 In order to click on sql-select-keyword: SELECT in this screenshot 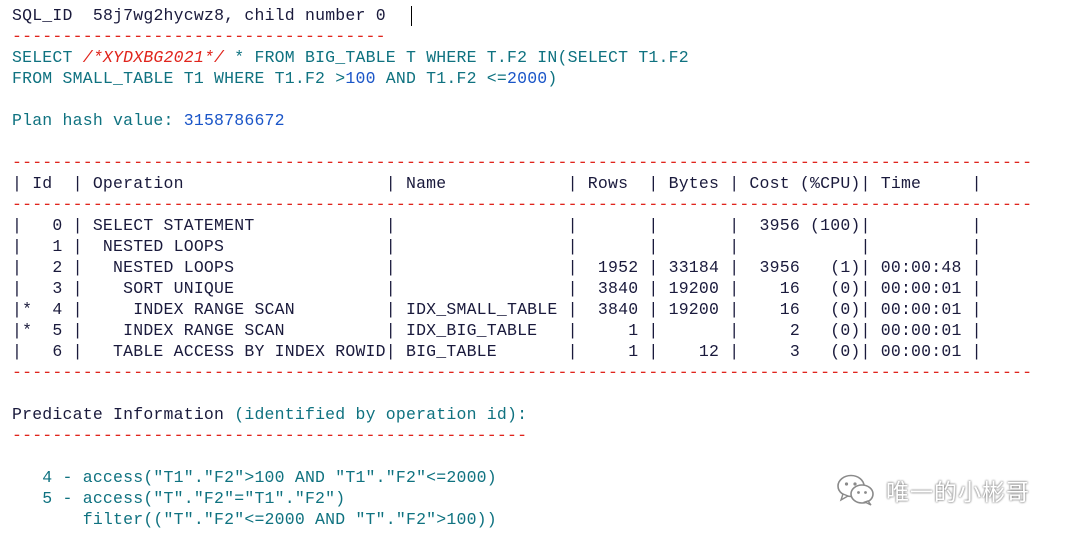, I will do `click(47, 57)`.